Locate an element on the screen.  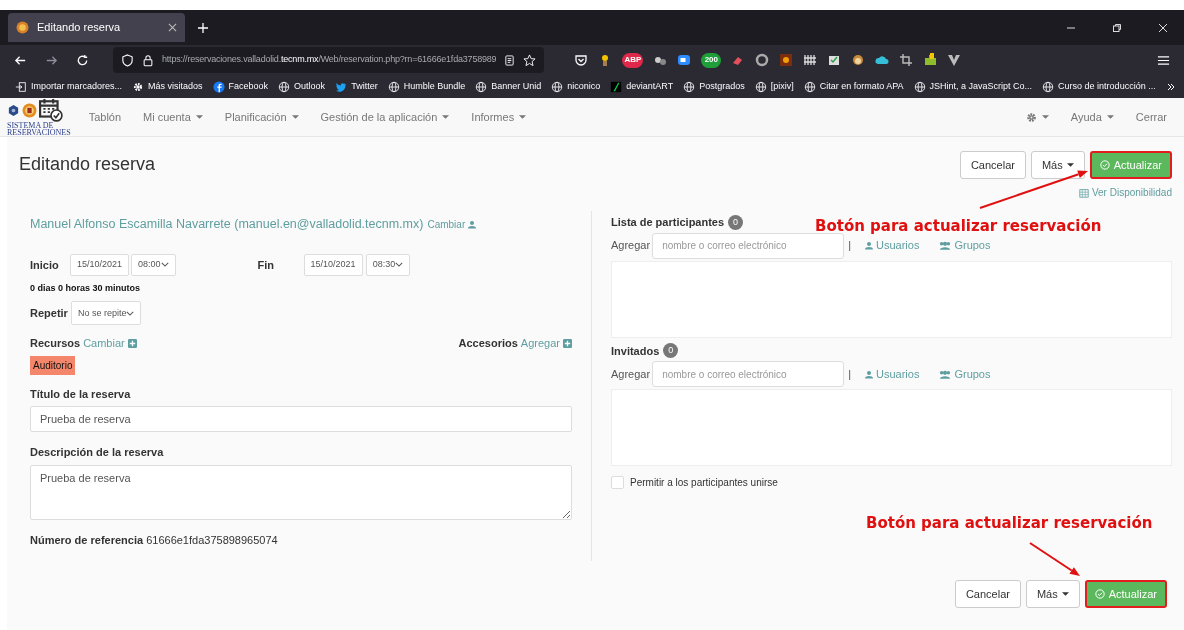
duration-text: 0 dias 0 horas 30 minutos is located at coordinates (86, 288).